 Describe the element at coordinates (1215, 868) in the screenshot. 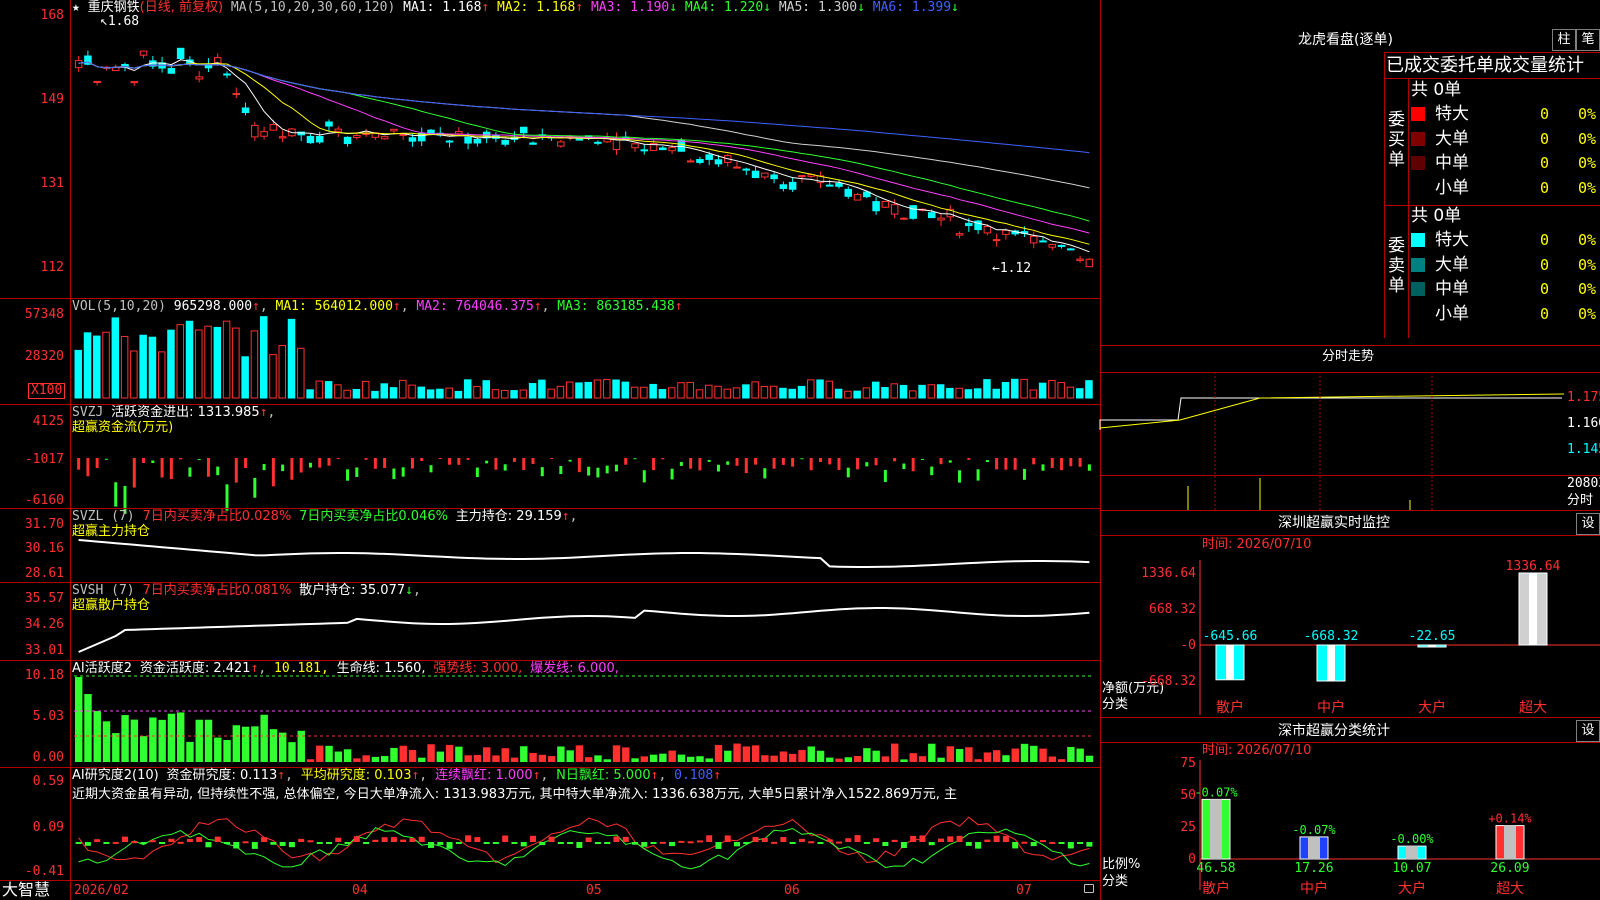

I see `stats-value-label: 46.58` at that location.